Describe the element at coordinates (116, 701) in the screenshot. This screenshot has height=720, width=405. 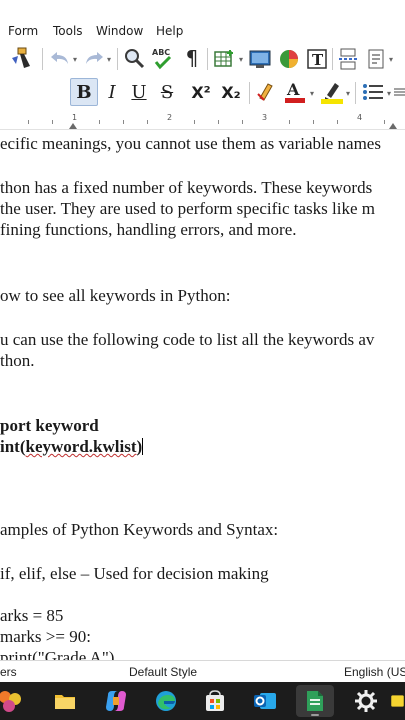
I see `copilot-icon` at that location.